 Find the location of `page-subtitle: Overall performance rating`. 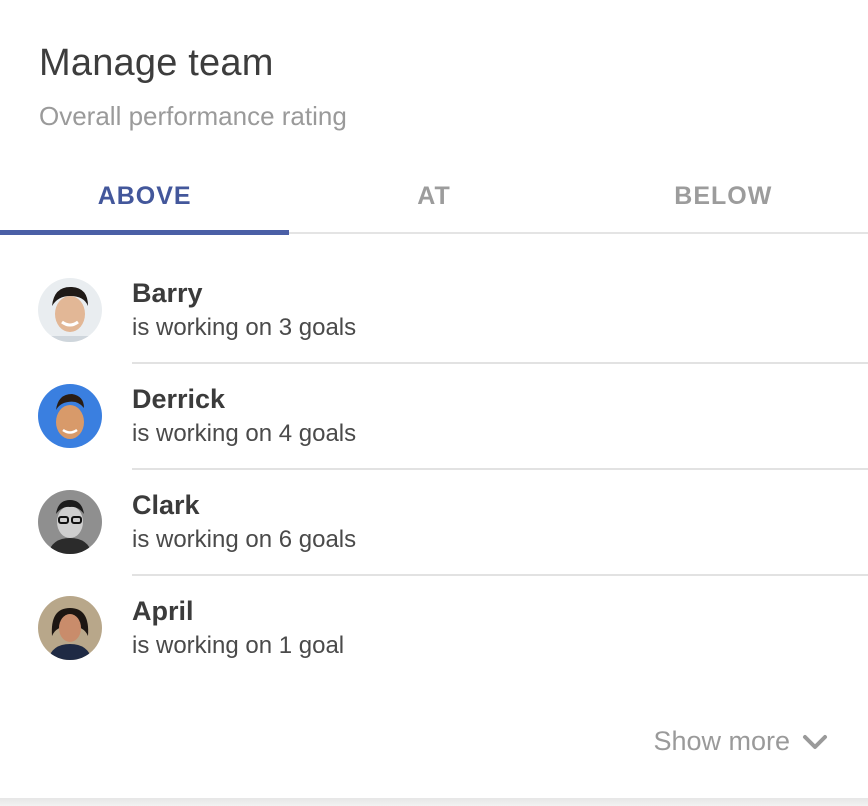

page-subtitle: Overall performance rating is located at coordinates (193, 116).